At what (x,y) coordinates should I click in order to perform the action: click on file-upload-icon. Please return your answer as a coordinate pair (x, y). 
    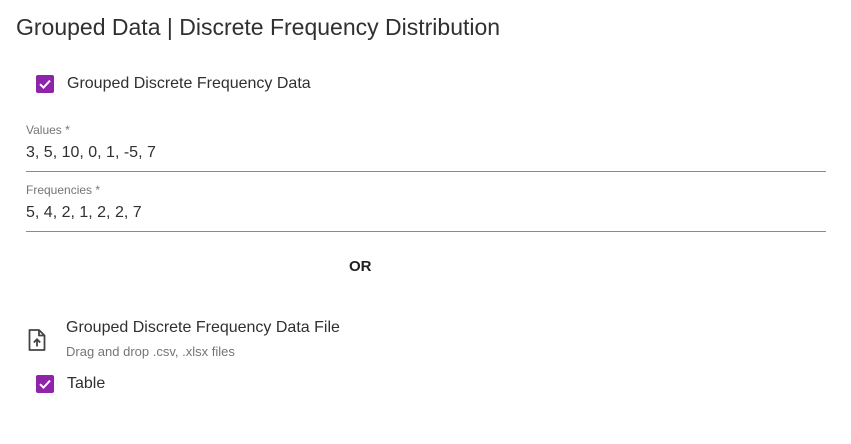
    Looking at the image, I should click on (37, 340).